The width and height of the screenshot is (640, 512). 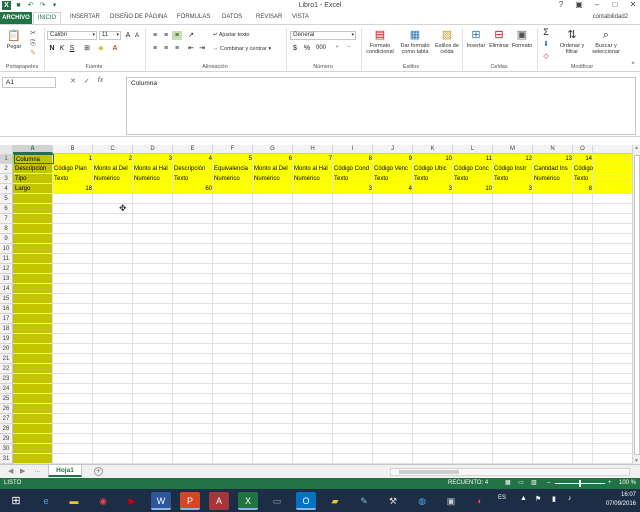 What do you see at coordinates (6, 189) in the screenshot?
I see `row-header: 4` at bounding box center [6, 189].